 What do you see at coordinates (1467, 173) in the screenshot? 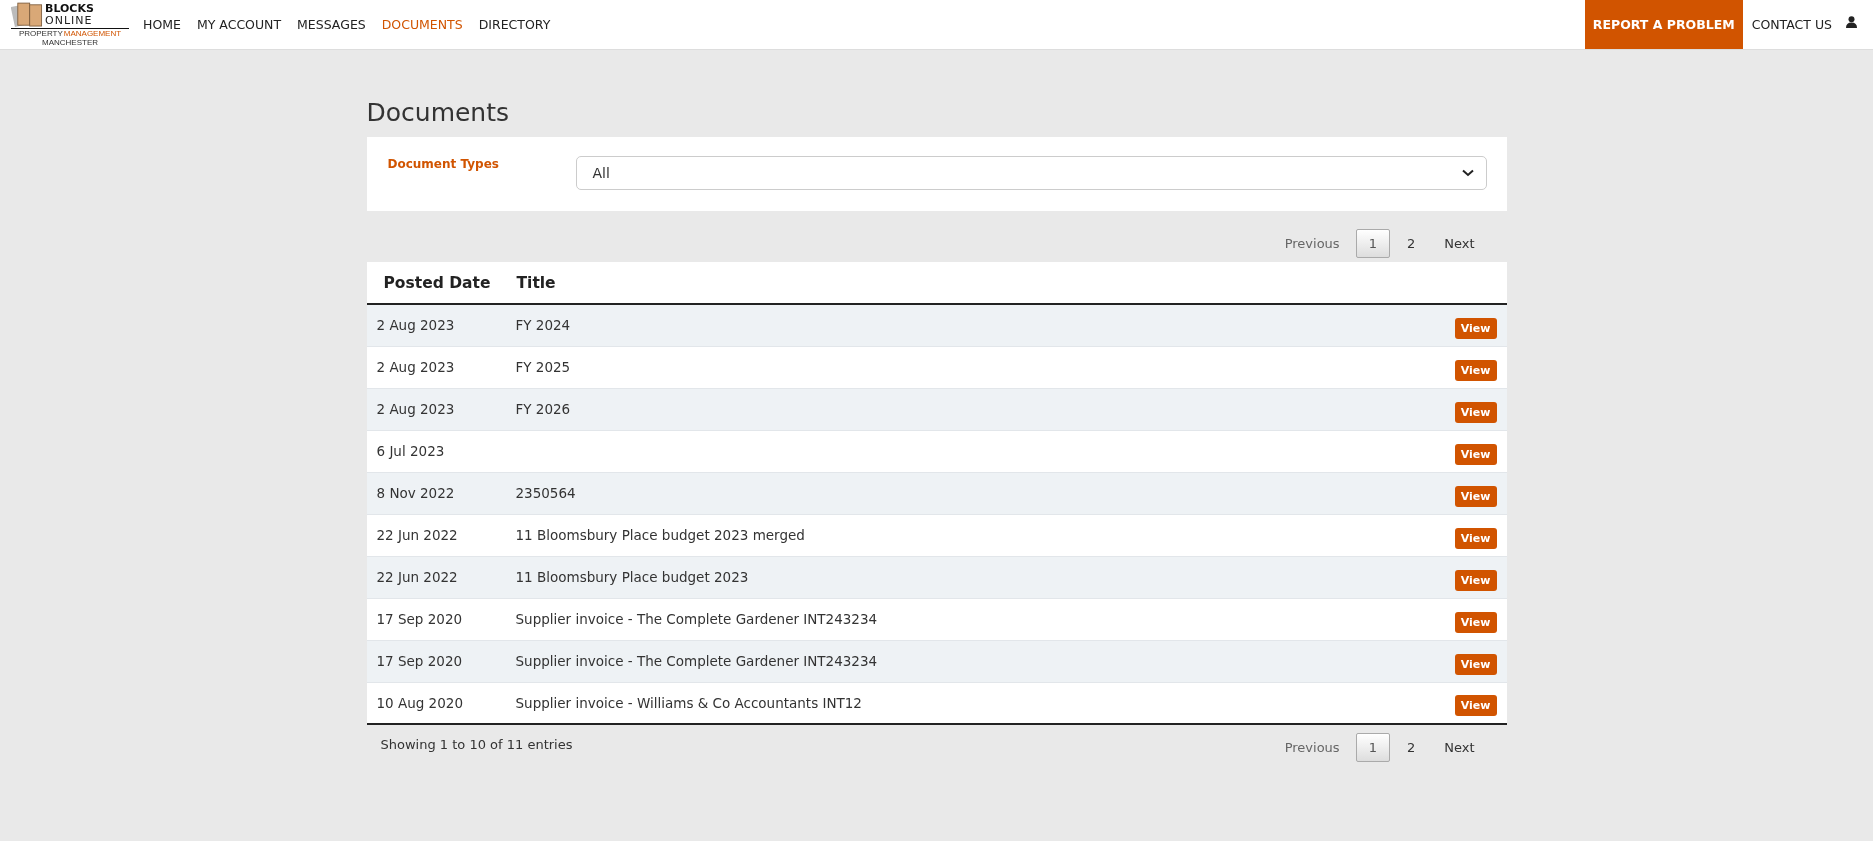
I see `chevron-down-icon` at bounding box center [1467, 173].